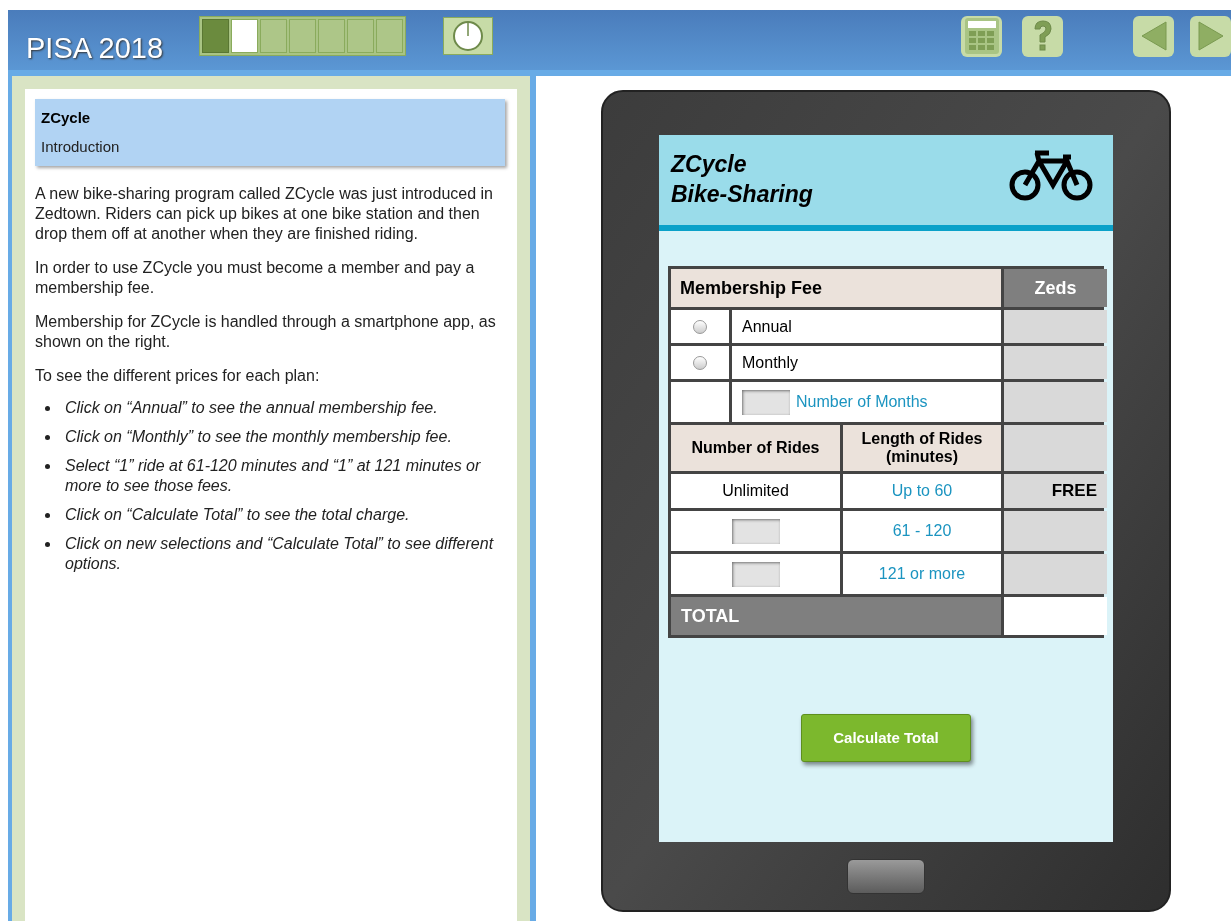 Image resolution: width=1231 pixels, height=921 pixels. Describe the element at coordinates (862, 402) in the screenshot. I see `input-label: Number of Months` at that location.